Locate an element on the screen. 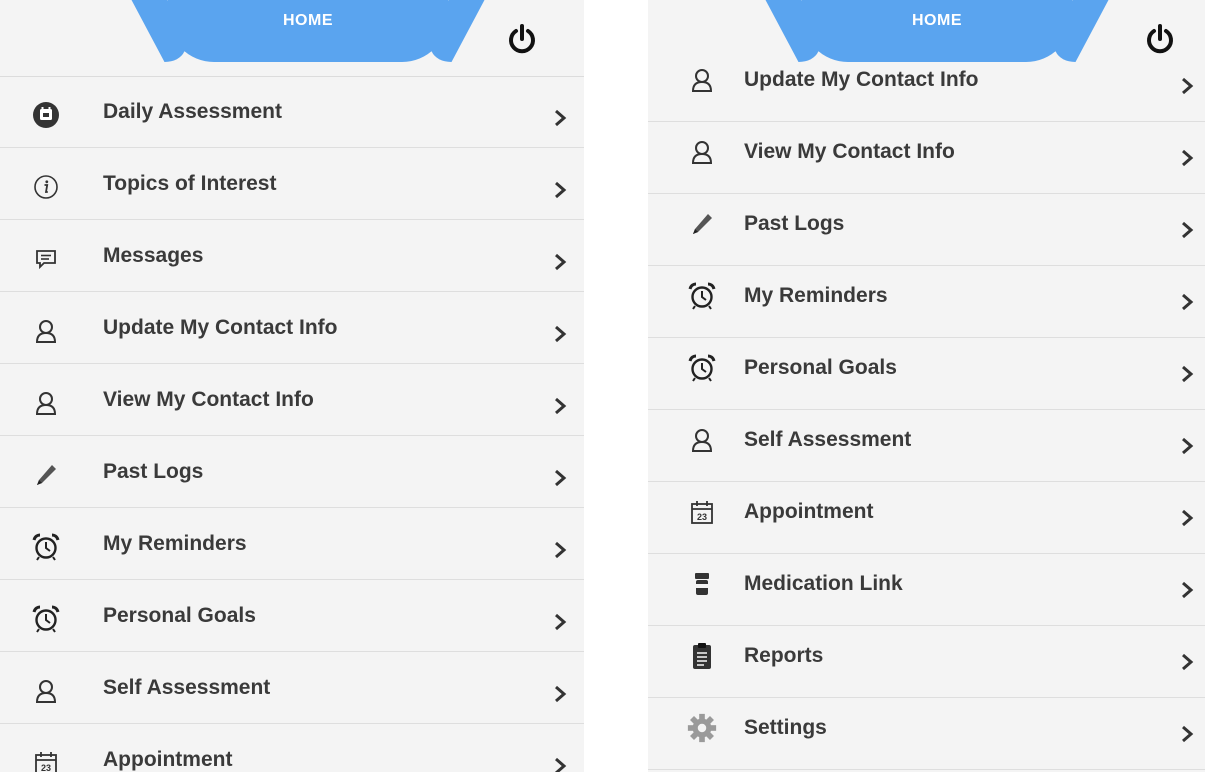  gear-icon is located at coordinates (702, 728).